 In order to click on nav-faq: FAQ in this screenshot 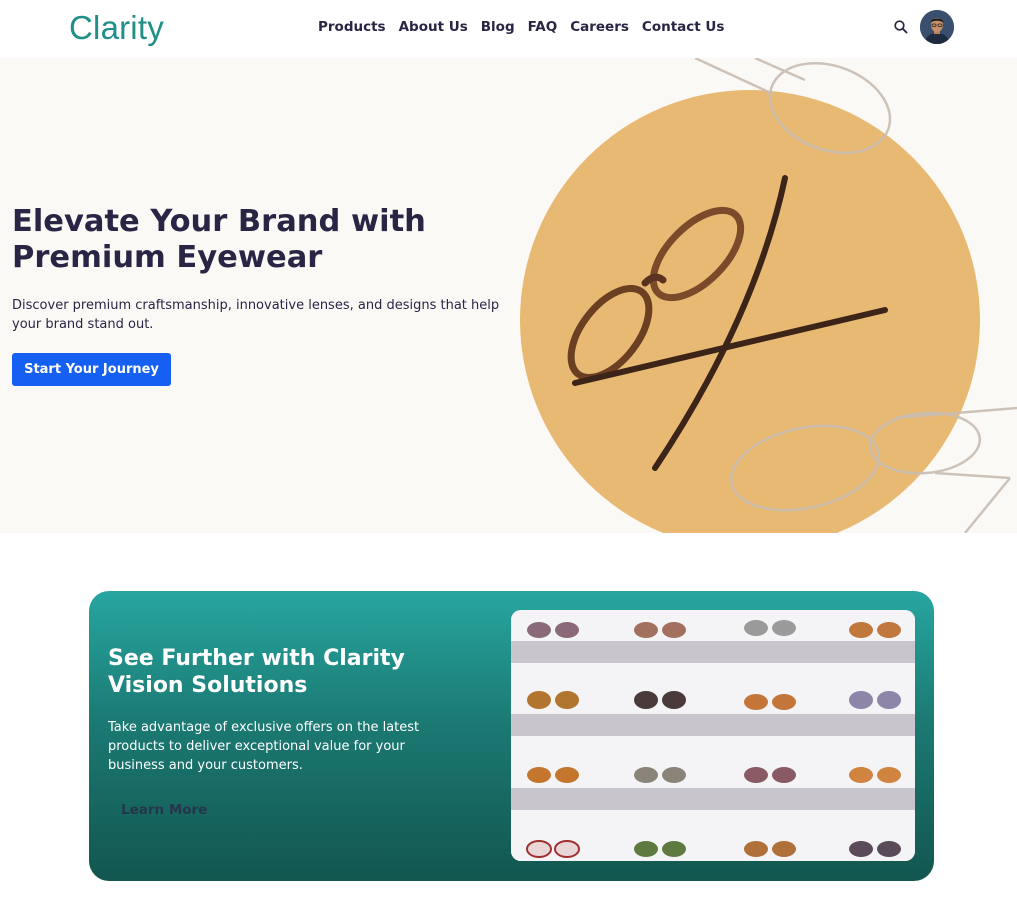, I will do `click(543, 27)`.